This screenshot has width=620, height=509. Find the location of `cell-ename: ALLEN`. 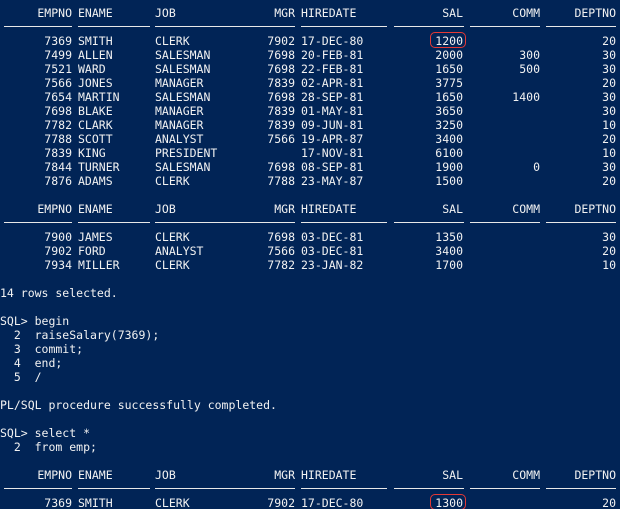

cell-ename: ALLEN is located at coordinates (95, 55).